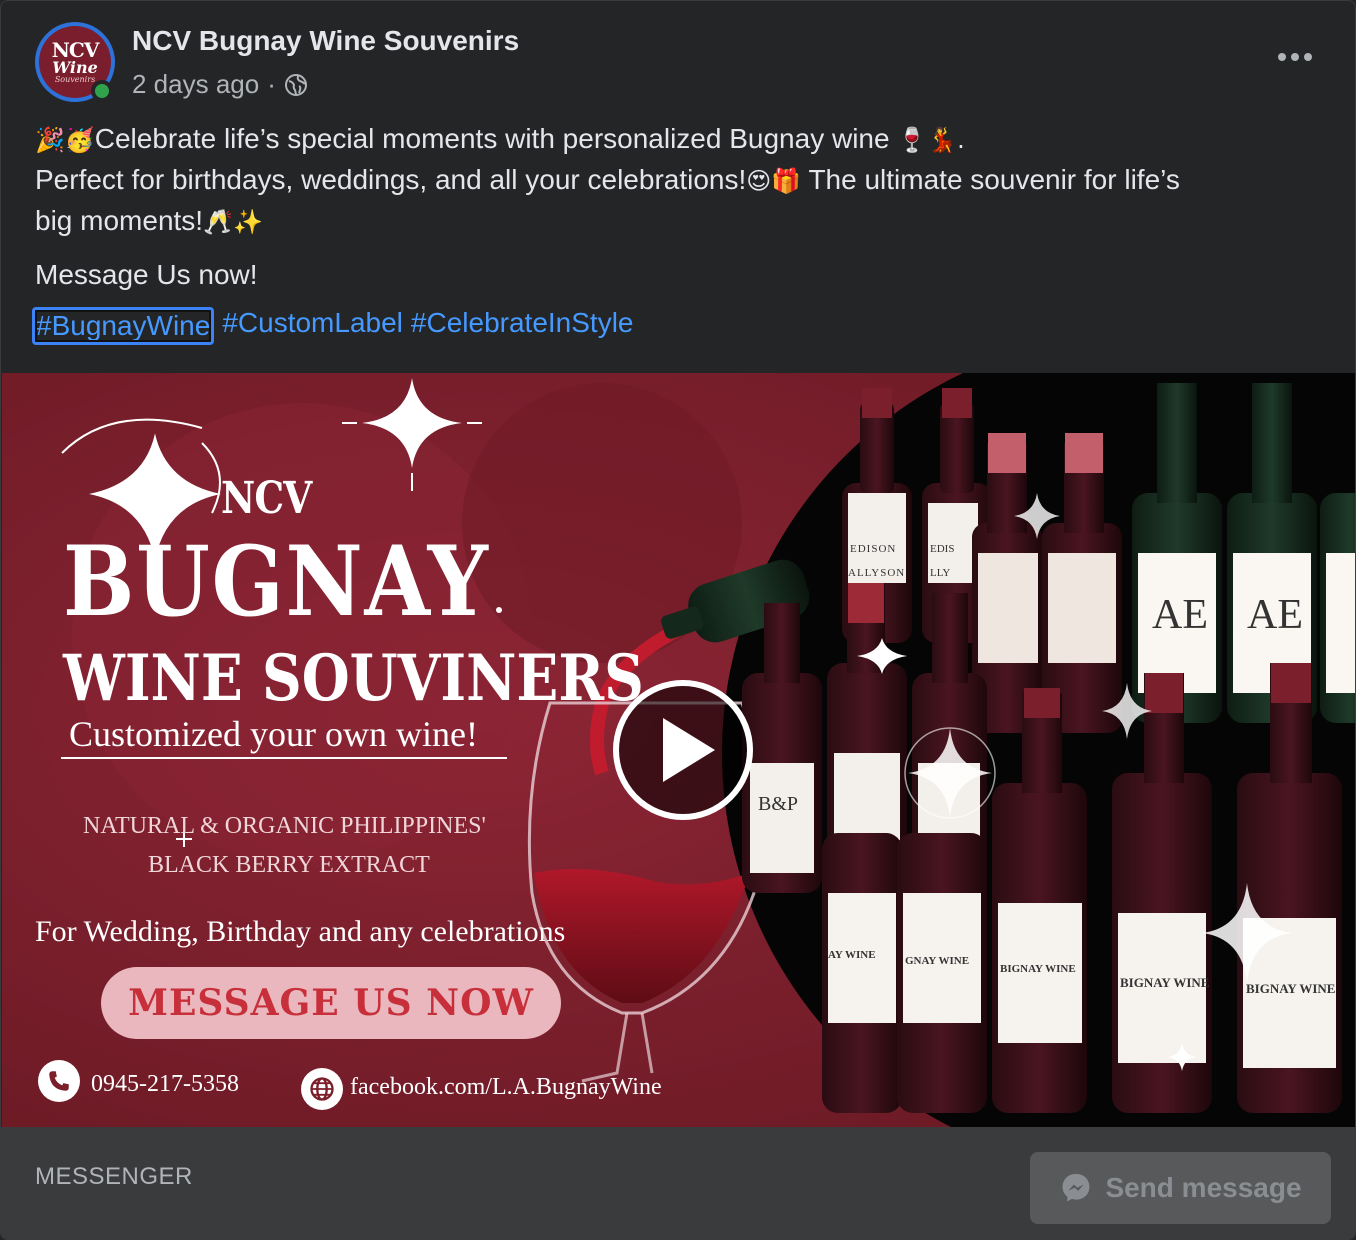  I want to click on post-line-3: big moments!🥂✨, so click(685, 221).